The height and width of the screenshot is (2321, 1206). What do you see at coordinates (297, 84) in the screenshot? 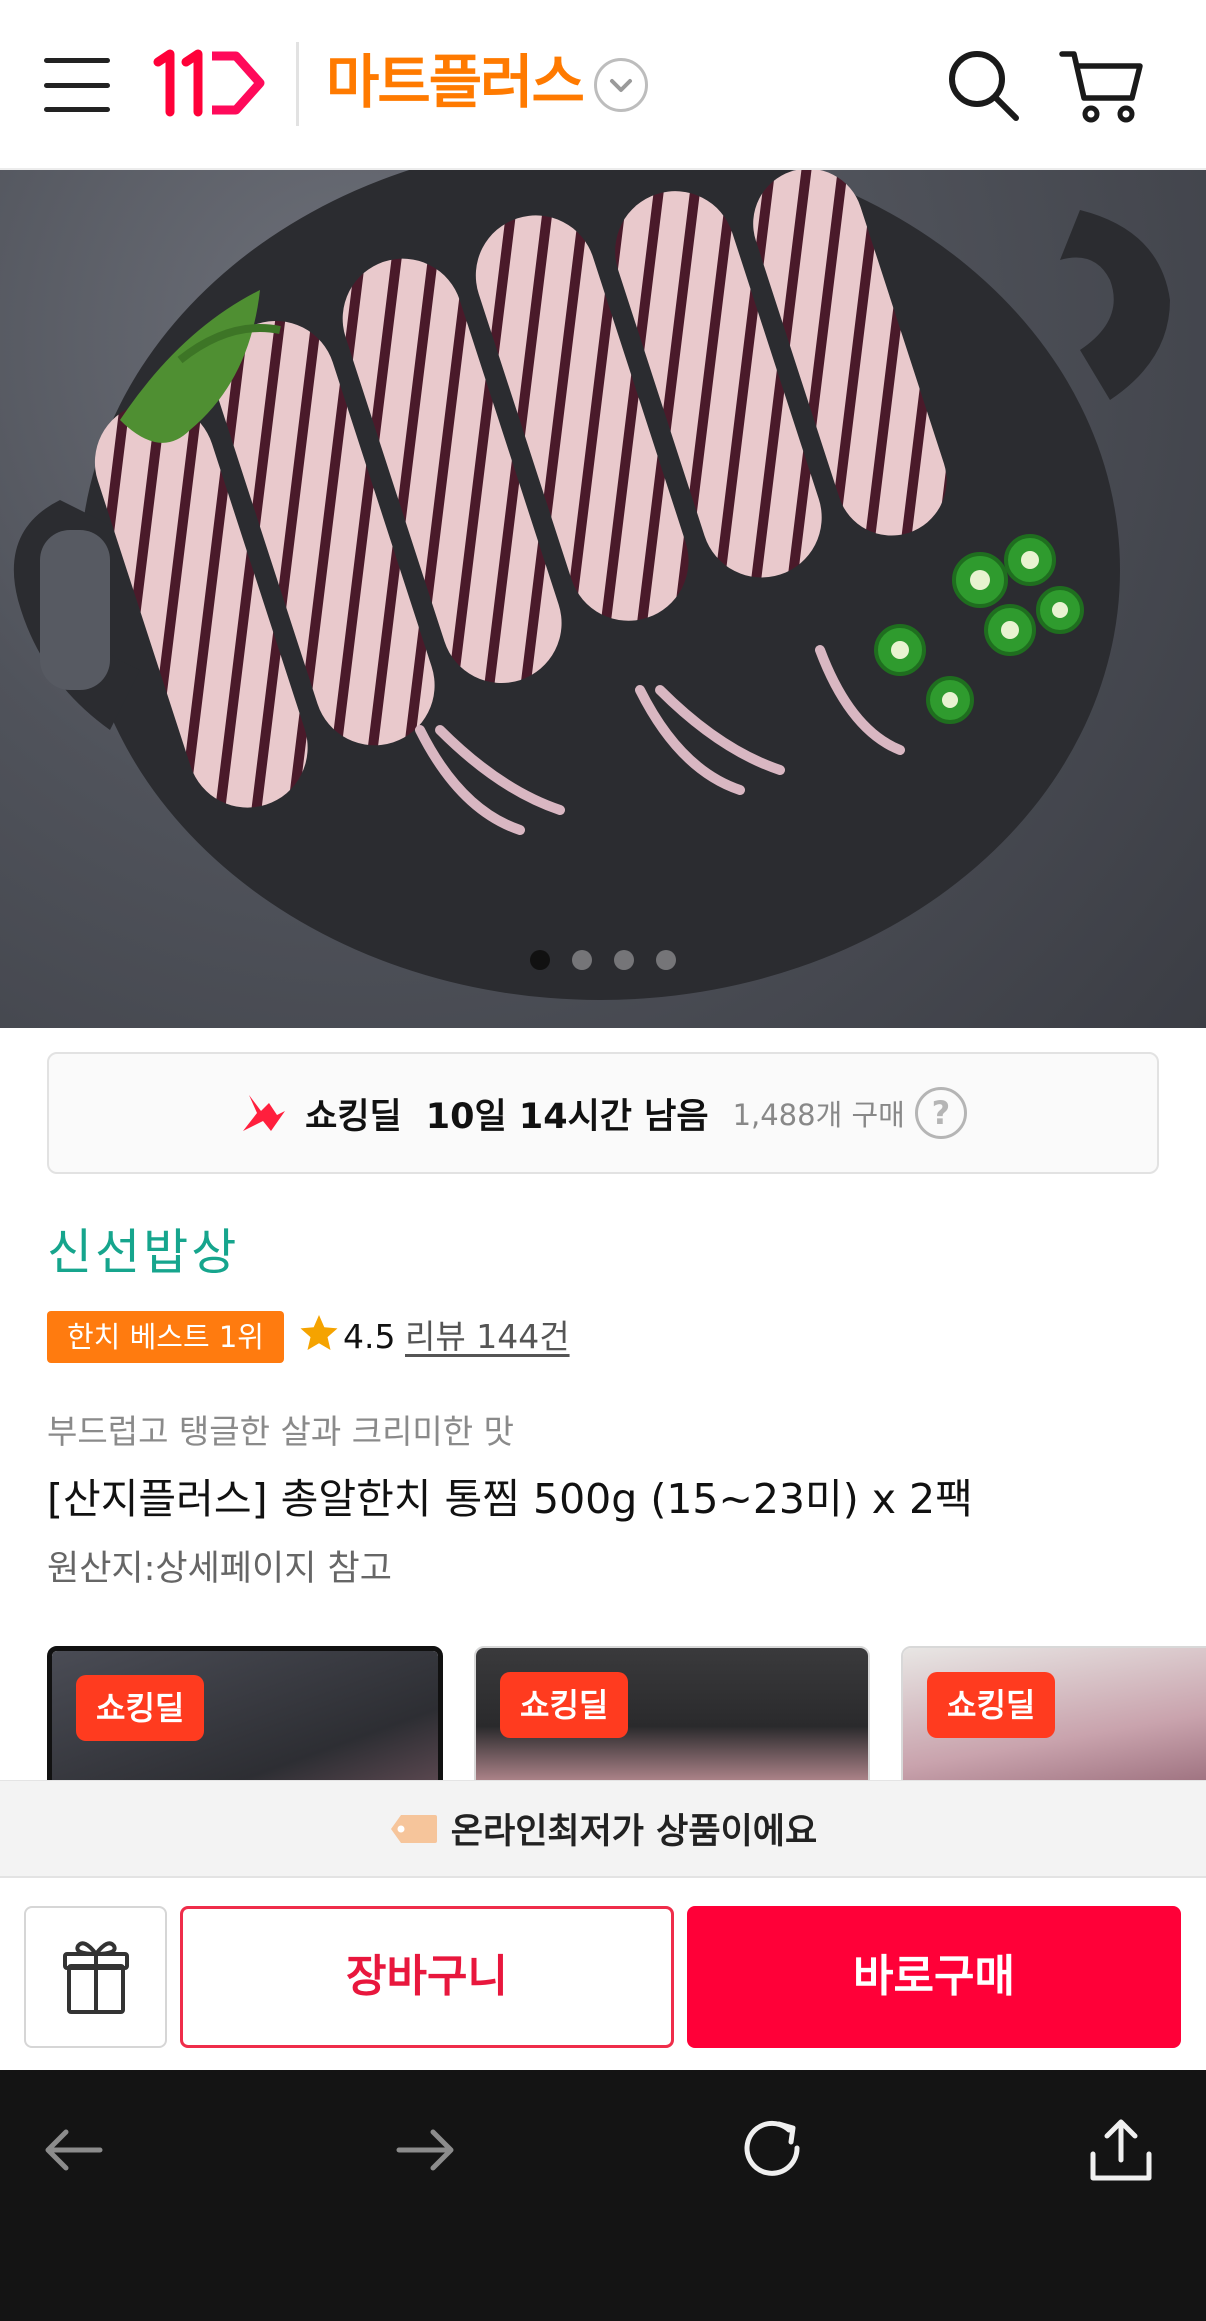
I see `header-divider` at bounding box center [297, 84].